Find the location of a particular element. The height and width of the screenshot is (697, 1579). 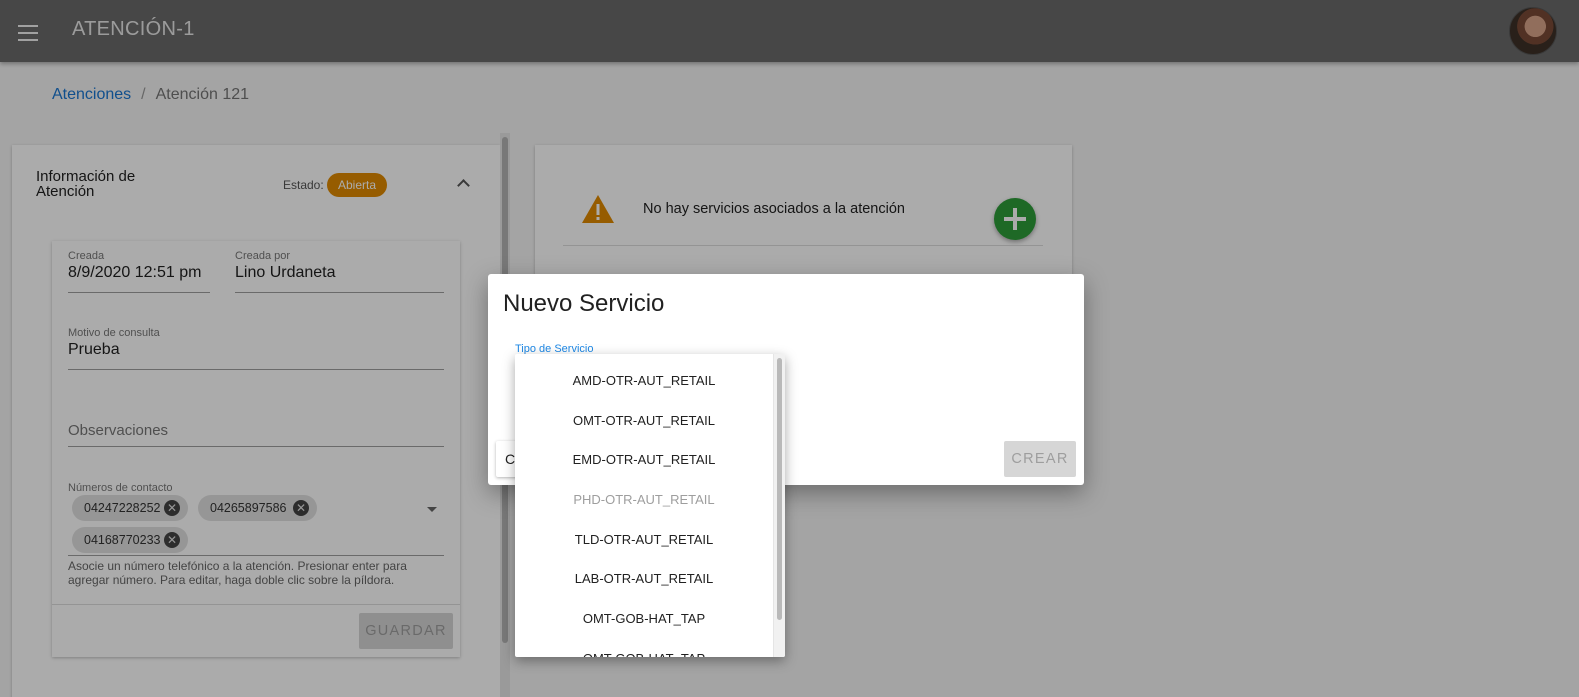

menu-item: LAB-OTR-AUT_RETAIL is located at coordinates (644, 579).